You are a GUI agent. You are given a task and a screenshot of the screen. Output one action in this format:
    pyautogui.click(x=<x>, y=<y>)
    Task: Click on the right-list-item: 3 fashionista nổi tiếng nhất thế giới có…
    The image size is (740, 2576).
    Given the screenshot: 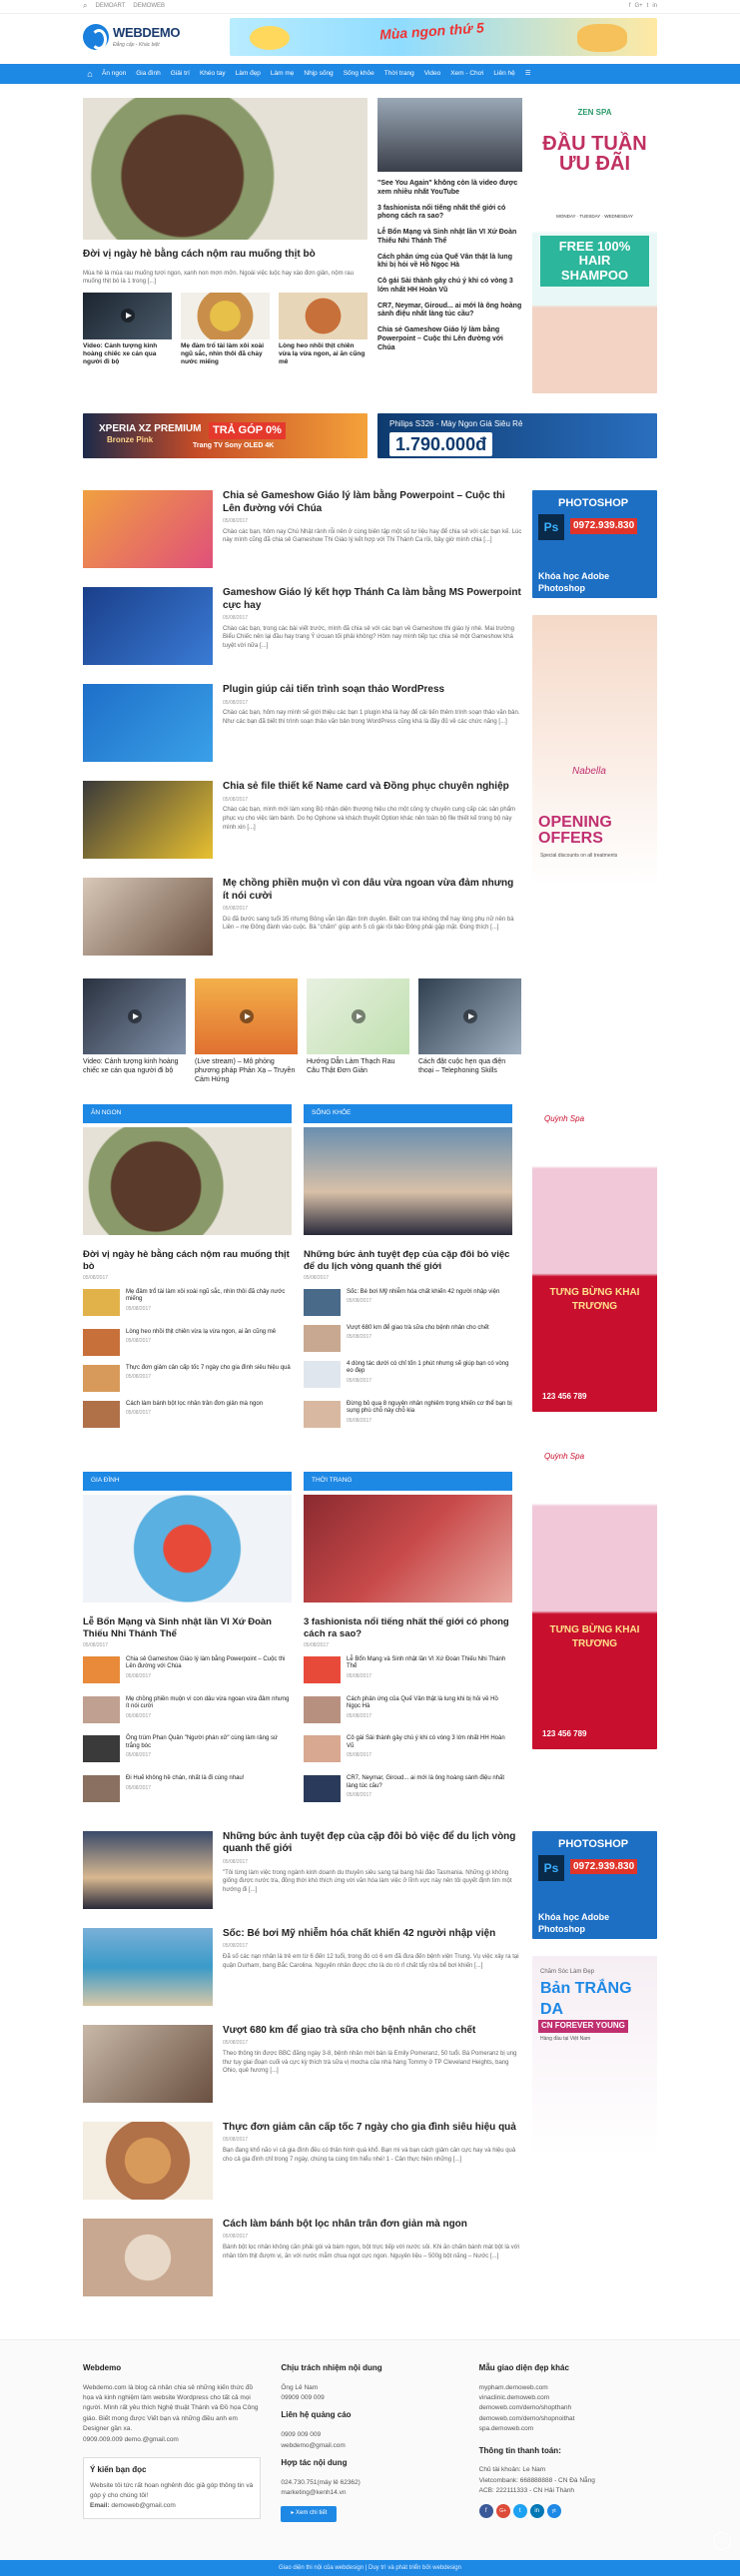 What is the action you would take?
    pyautogui.click(x=449, y=214)
    